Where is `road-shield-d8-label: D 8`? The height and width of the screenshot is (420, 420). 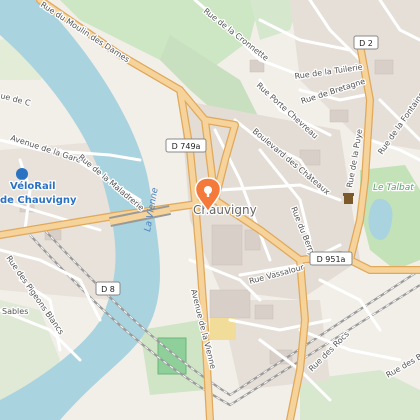
road-shield-d8-label: D 8 is located at coordinates (108, 289).